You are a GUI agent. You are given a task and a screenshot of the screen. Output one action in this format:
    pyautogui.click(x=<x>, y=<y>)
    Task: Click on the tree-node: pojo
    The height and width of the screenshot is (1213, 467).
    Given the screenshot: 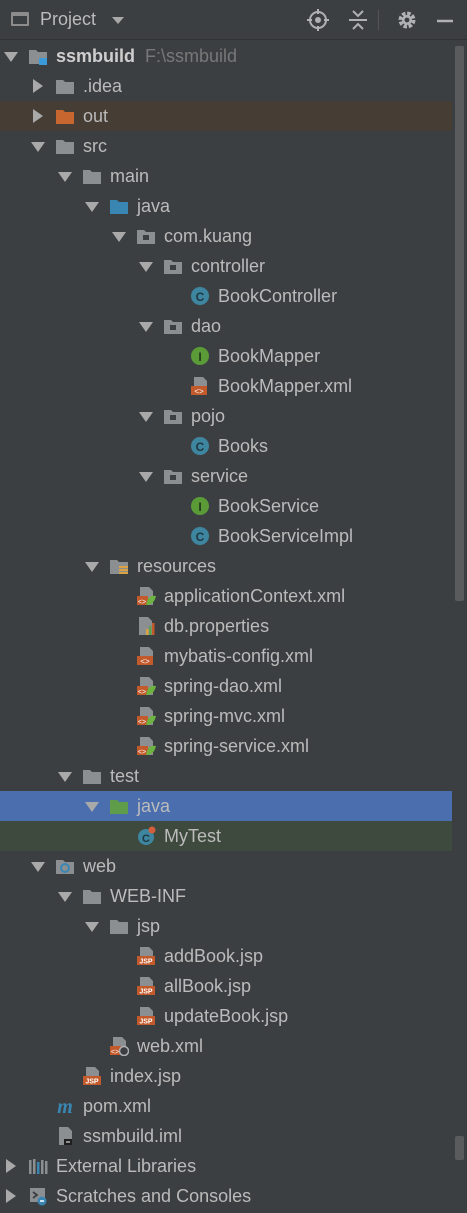 What is the action you would take?
    pyautogui.click(x=226, y=416)
    